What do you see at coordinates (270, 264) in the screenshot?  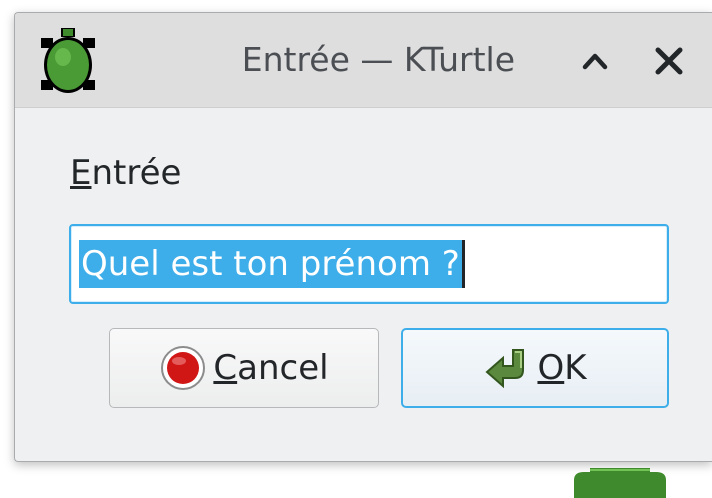 I see `input-selected-text: Quel est ton prénom ?` at bounding box center [270, 264].